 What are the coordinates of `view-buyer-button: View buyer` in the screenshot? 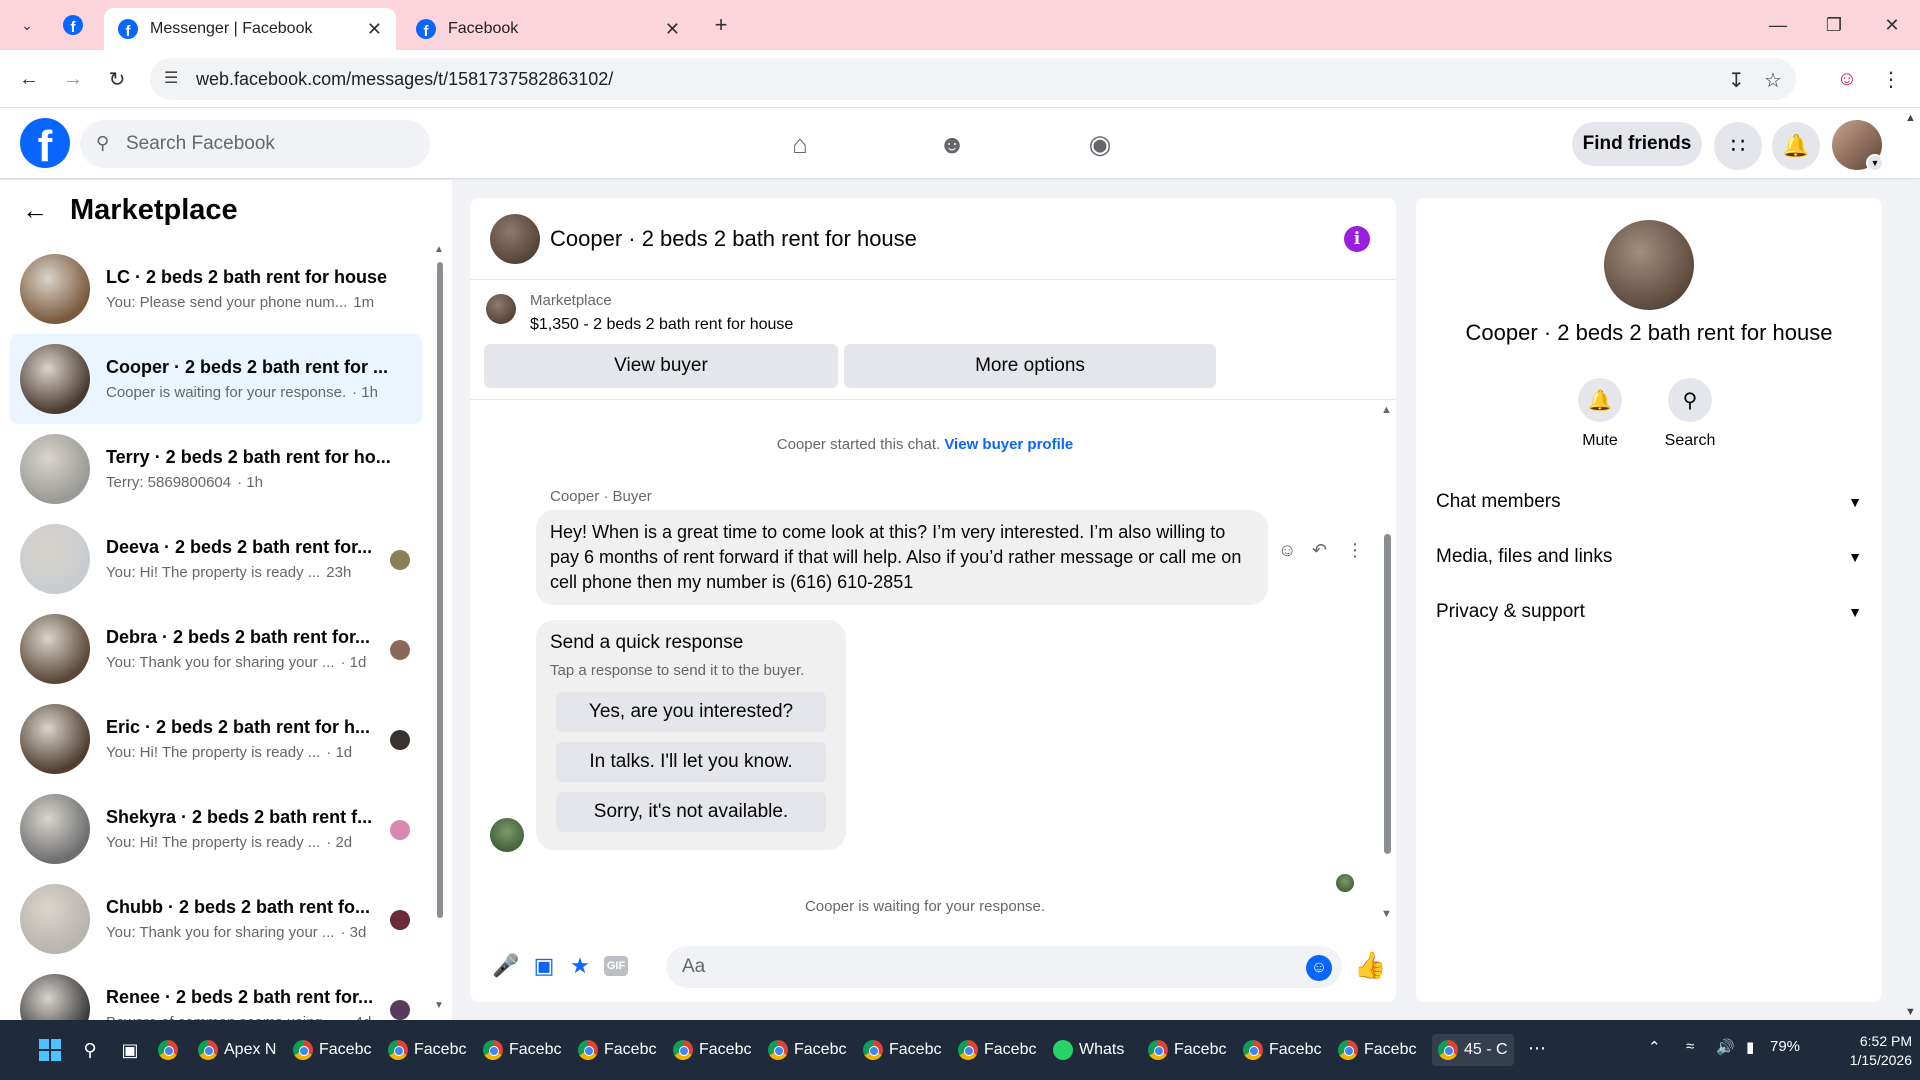 It's located at (661, 366).